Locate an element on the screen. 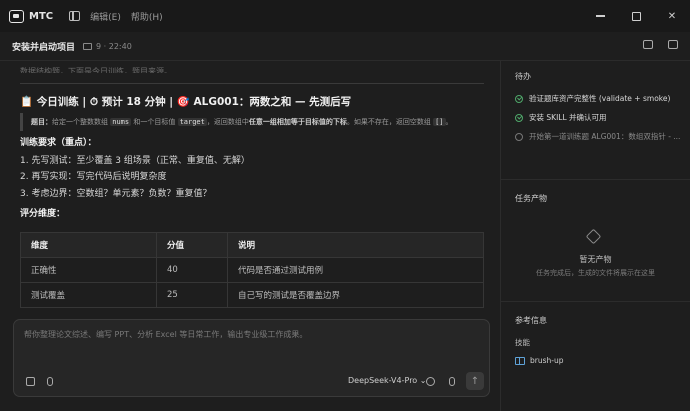 The image size is (690, 411). table-cell: 正确性 is located at coordinates (88, 270).